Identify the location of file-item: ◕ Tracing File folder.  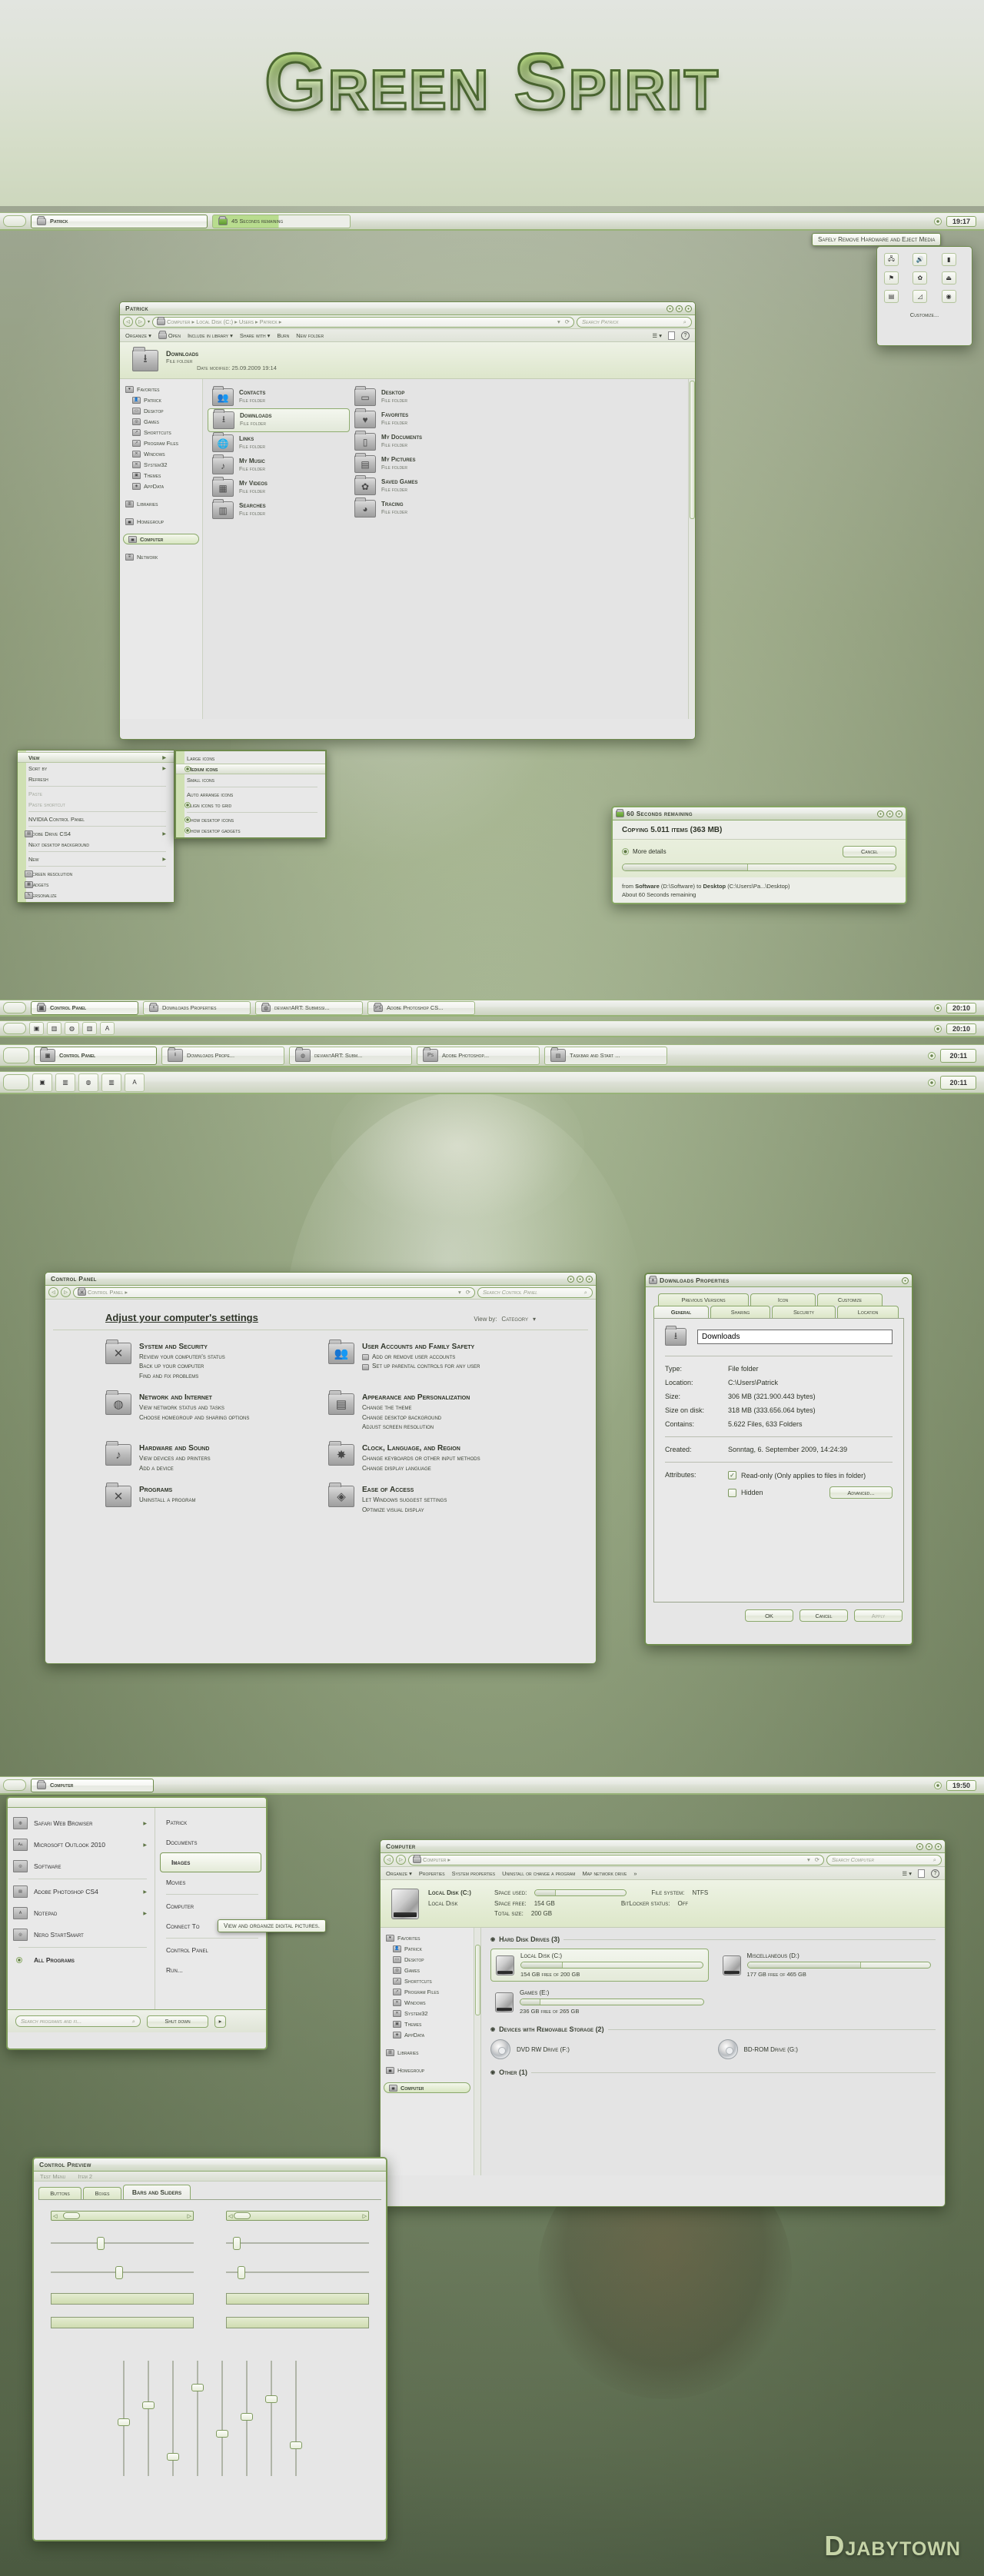
(421, 509).